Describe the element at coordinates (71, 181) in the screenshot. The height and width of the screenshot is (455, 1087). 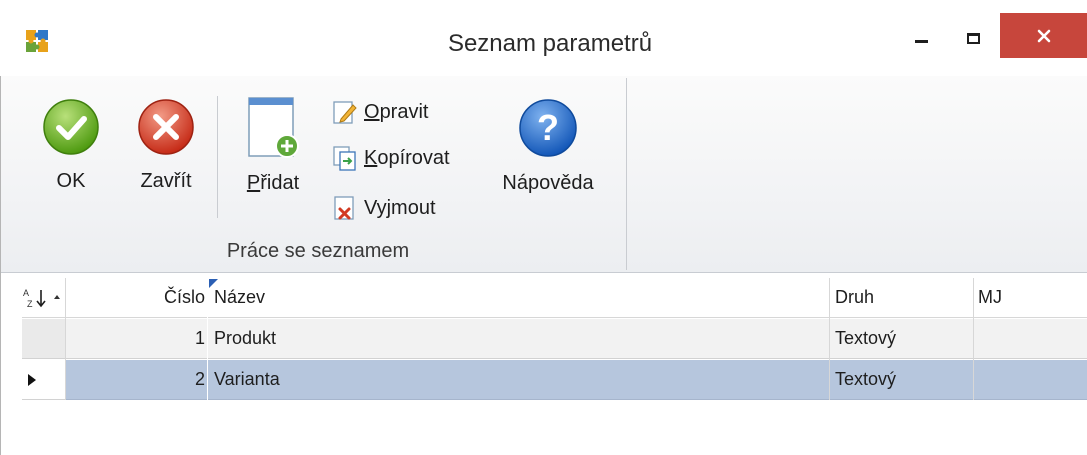
I see `ok-label: OK` at that location.